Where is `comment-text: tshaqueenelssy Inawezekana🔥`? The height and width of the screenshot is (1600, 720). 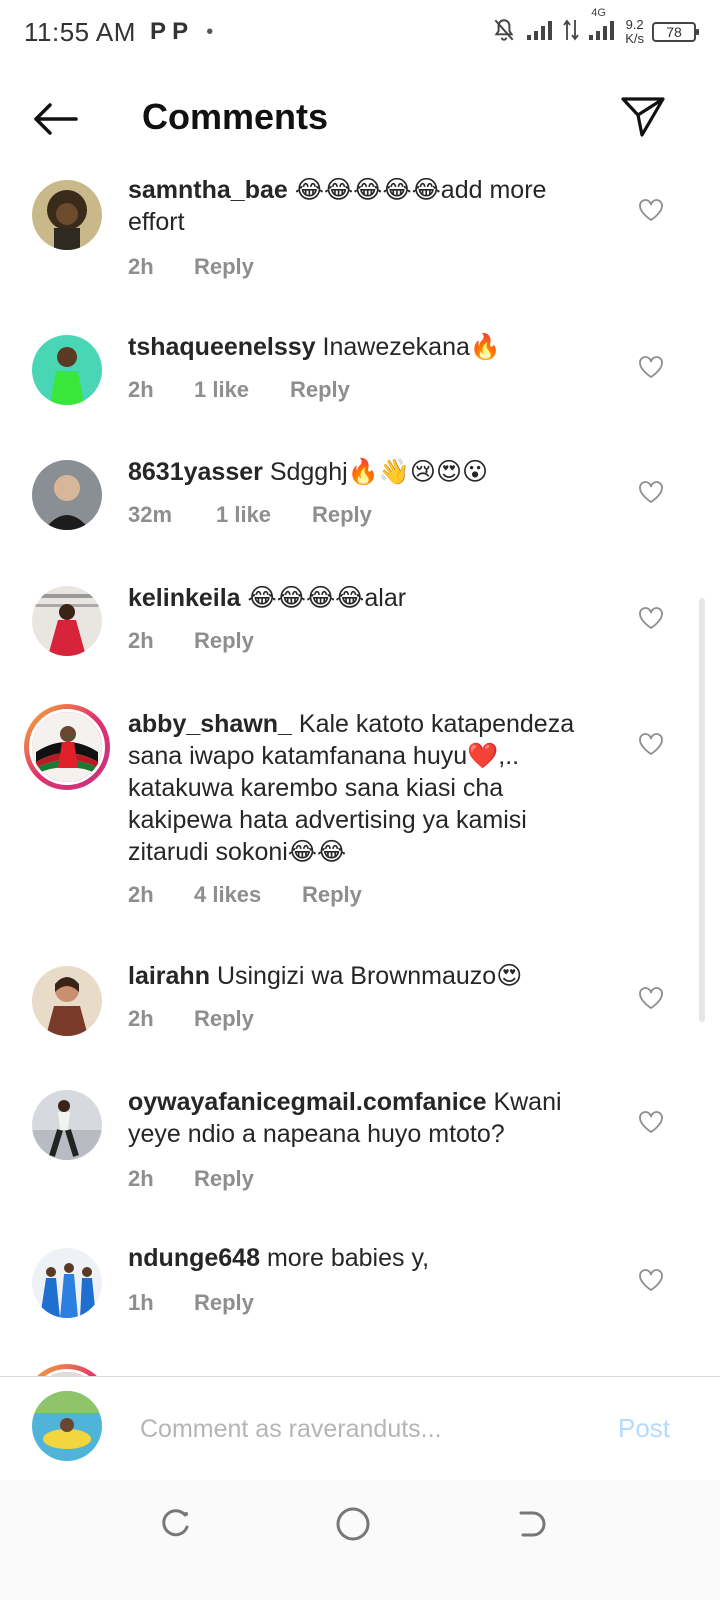 comment-text: tshaqueenelssy Inawezekana🔥 is located at coordinates (368, 347).